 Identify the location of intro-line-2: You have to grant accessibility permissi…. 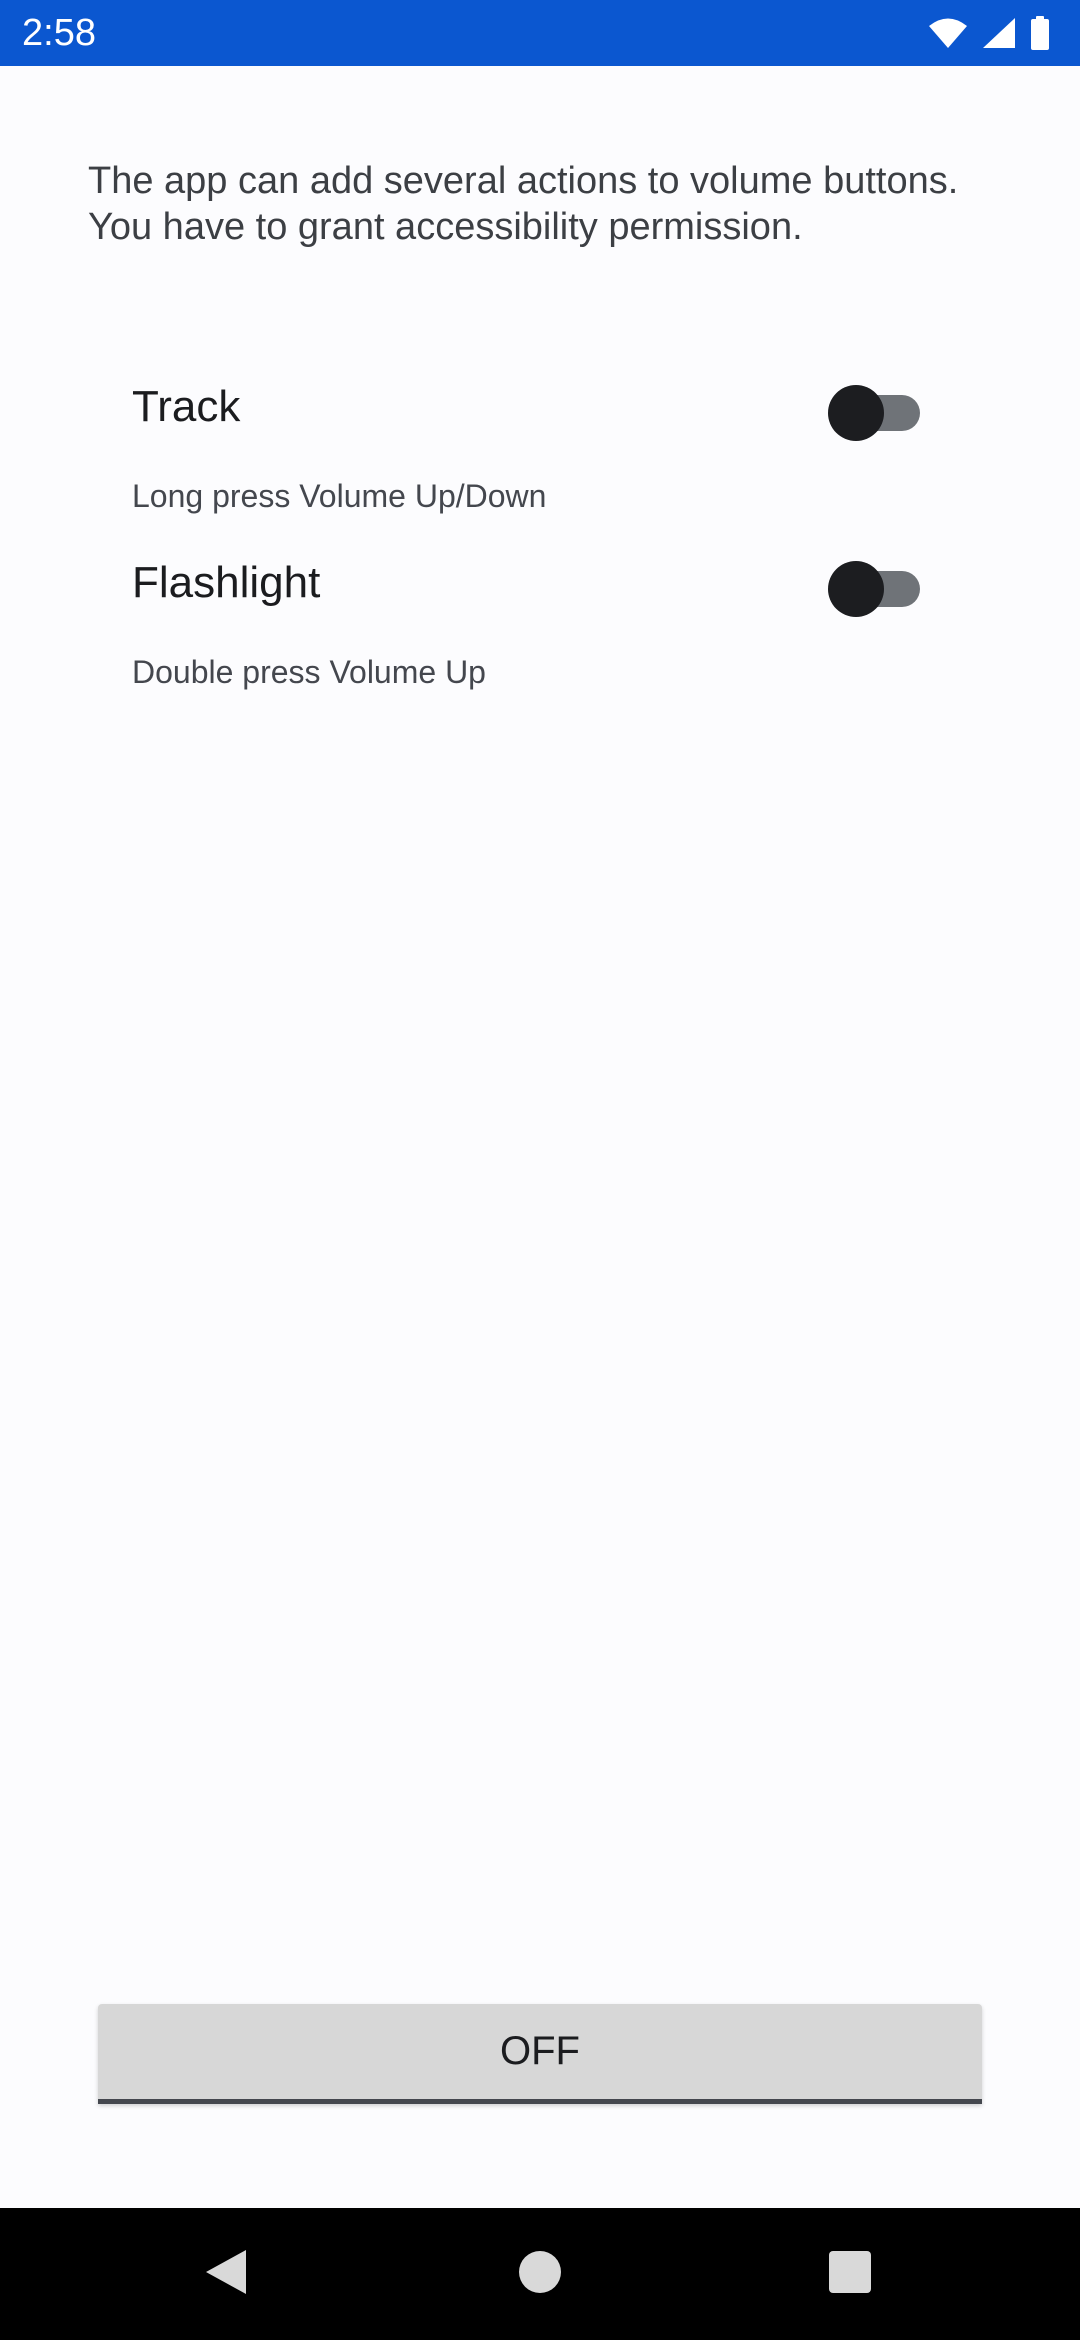
(445, 227).